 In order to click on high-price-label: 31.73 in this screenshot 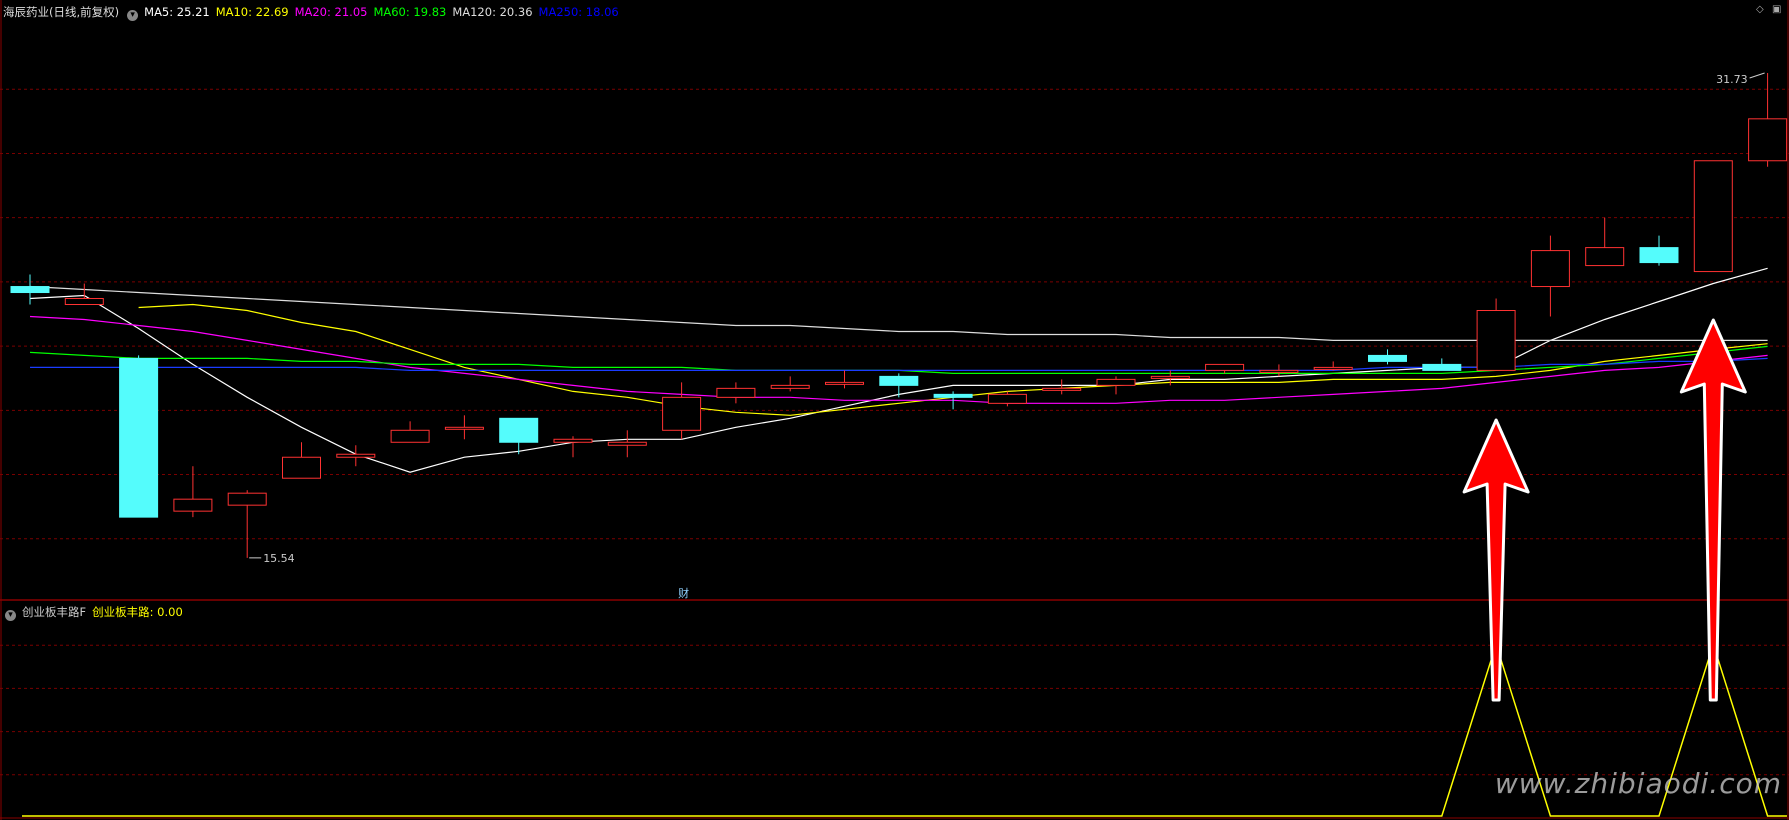, I will do `click(1732, 79)`.